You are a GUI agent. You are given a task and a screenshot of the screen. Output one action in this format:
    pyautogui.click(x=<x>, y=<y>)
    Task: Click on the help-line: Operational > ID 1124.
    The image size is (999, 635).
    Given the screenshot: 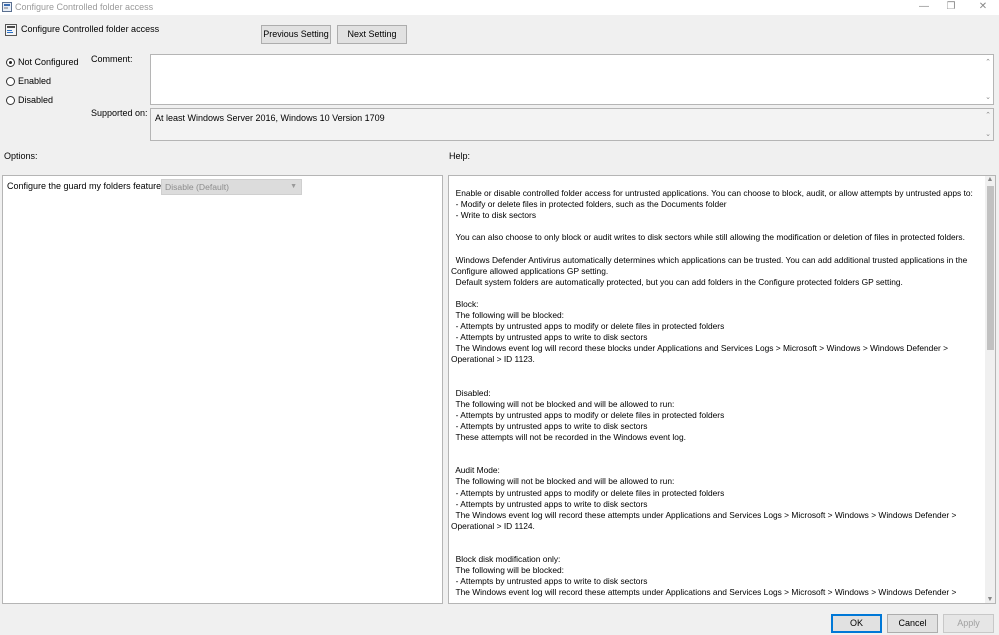 What is the action you would take?
    pyautogui.click(x=493, y=525)
    